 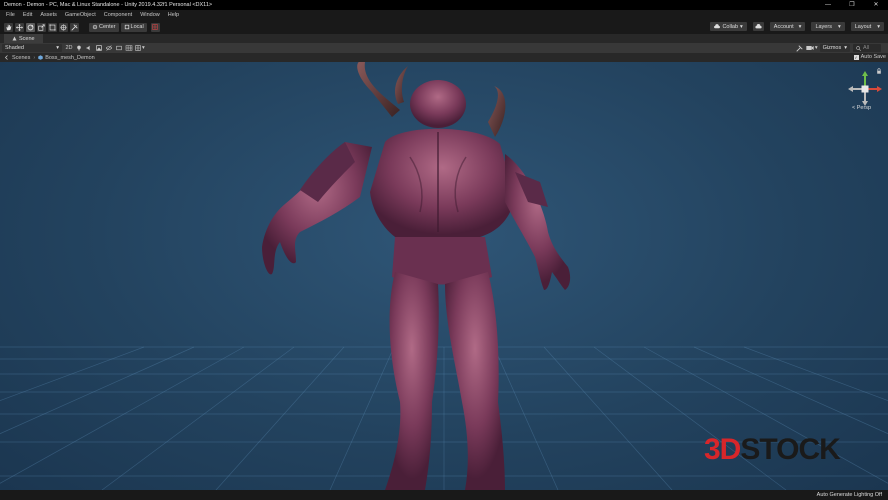 I want to click on scene-view-toolbar-right: ▾ Gizmos ▾ All, so click(x=840, y=48).